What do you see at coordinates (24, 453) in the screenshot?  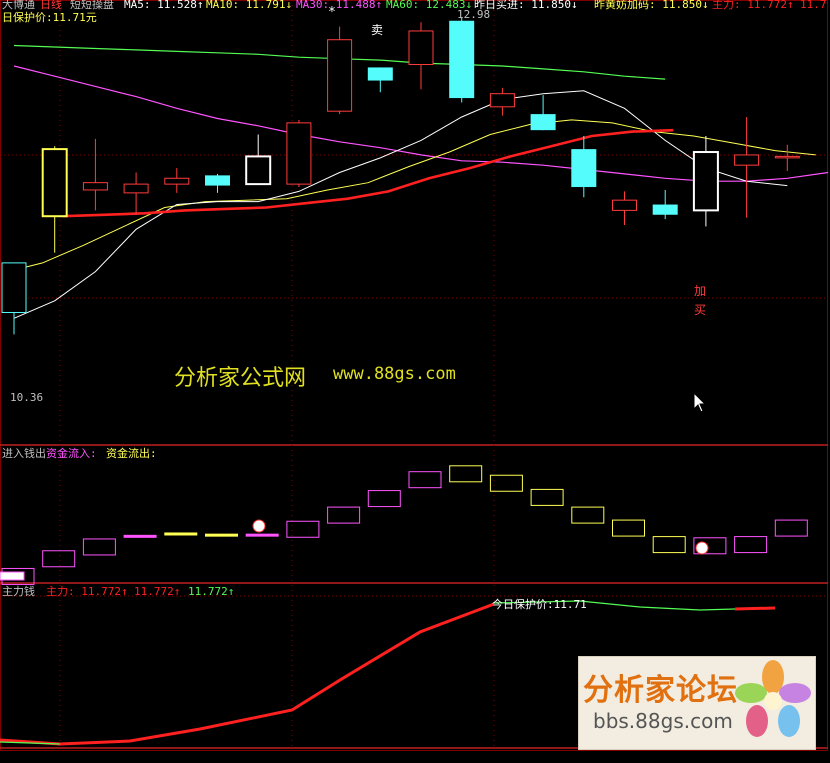 I see `panel2-title: 进入钱出` at bounding box center [24, 453].